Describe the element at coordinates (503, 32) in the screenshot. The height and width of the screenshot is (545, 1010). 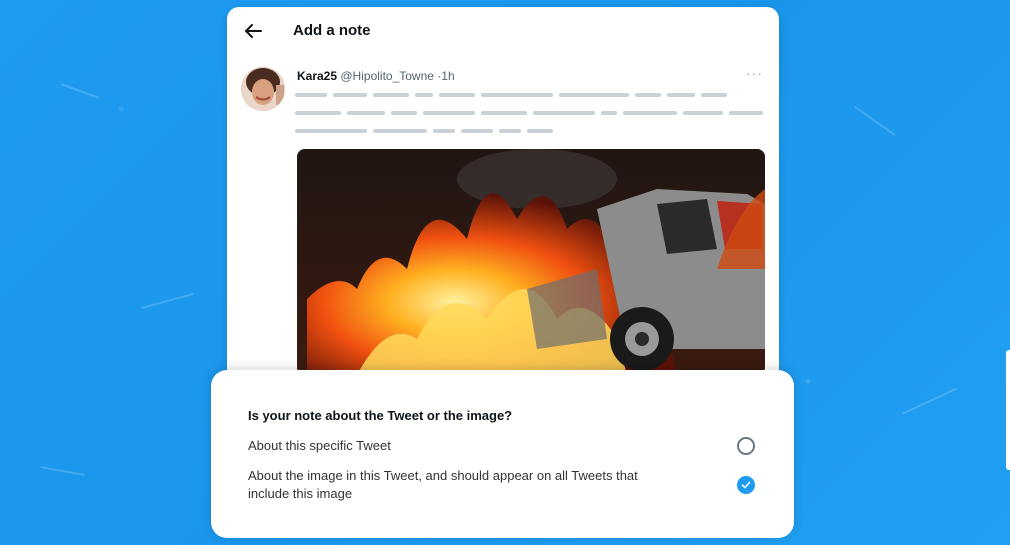
I see `card-header: Add a note` at that location.